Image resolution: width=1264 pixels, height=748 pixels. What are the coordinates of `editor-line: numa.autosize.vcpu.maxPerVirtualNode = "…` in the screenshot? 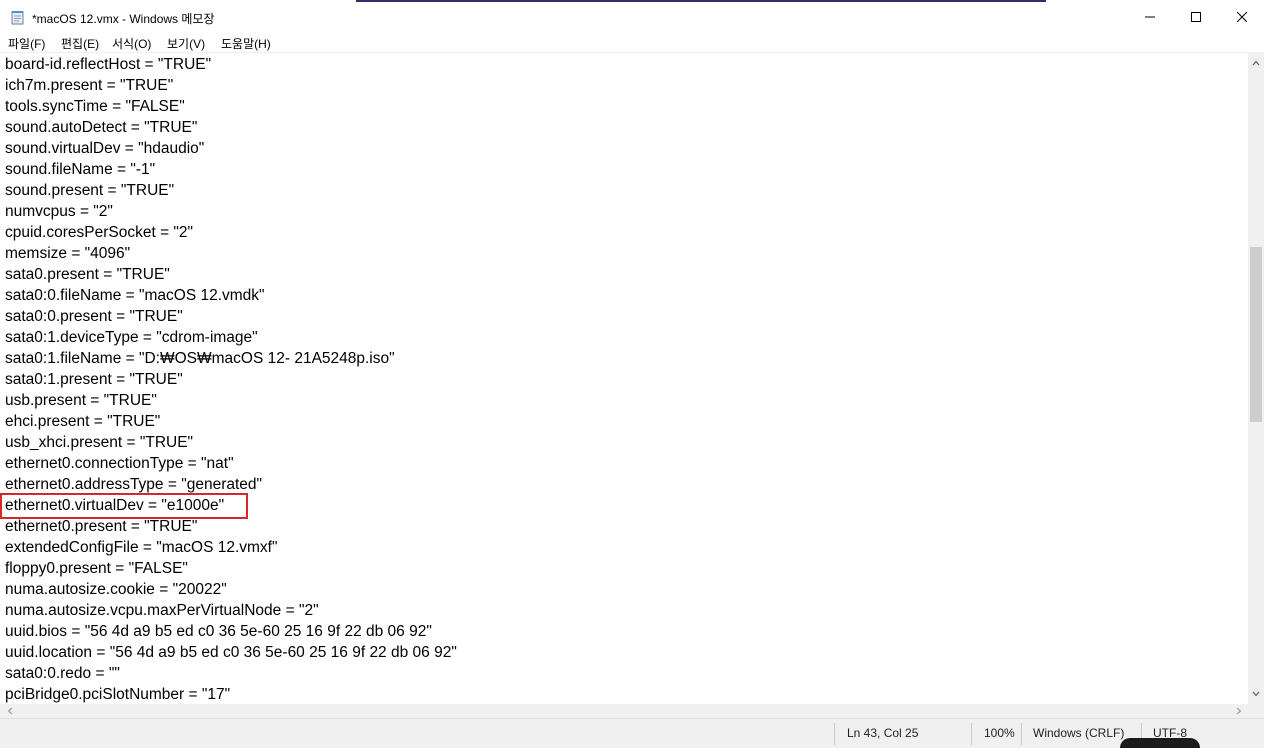 It's located at (162, 610).